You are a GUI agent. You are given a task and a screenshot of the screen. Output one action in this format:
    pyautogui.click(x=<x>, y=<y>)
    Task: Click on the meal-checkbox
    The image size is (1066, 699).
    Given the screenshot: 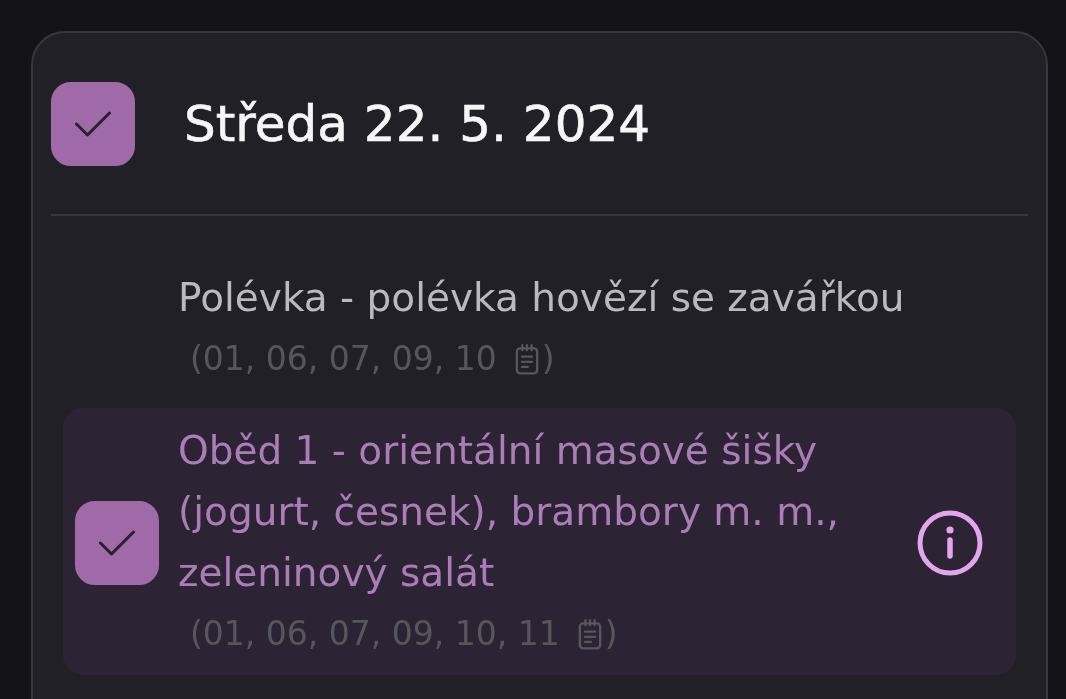 What is the action you would take?
    pyautogui.click(x=117, y=542)
    